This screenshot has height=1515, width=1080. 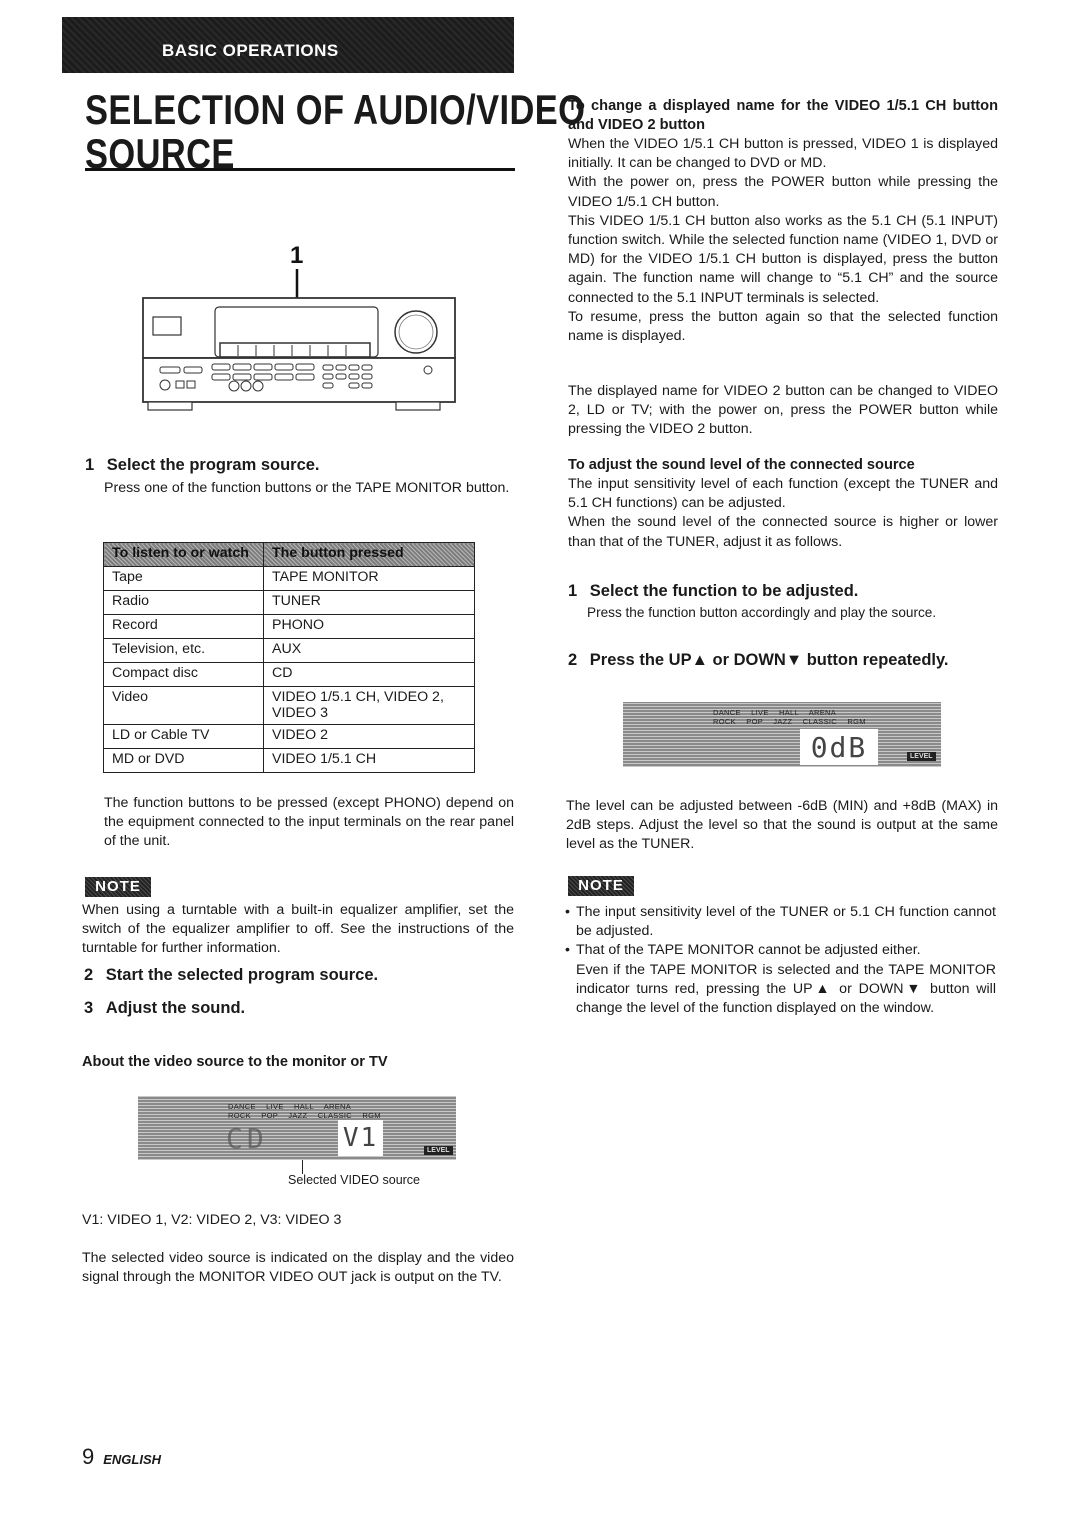 I want to click on mode-label: HALL, so click(x=789, y=712).